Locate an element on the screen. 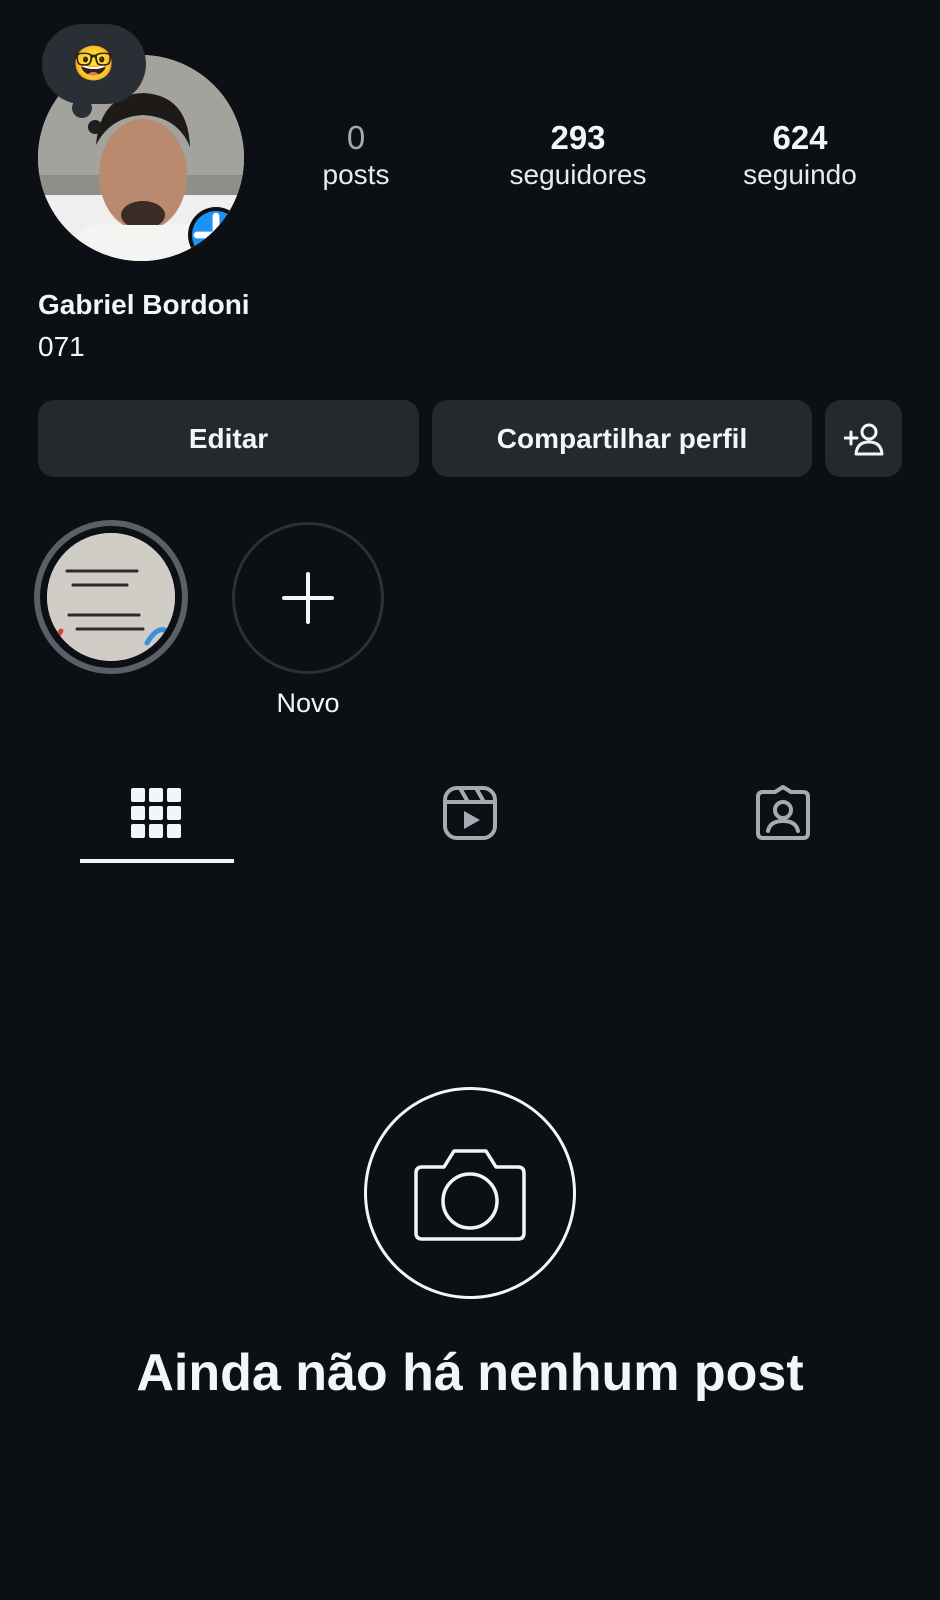 The width and height of the screenshot is (940, 1600). tab-tagged is located at coordinates (783, 813).